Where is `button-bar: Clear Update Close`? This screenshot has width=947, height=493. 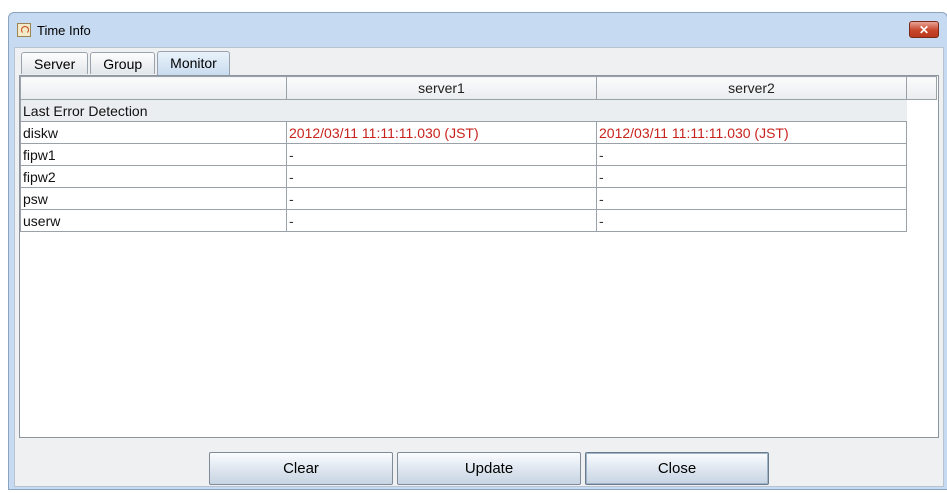 button-bar: Clear Update Close is located at coordinates (480, 466).